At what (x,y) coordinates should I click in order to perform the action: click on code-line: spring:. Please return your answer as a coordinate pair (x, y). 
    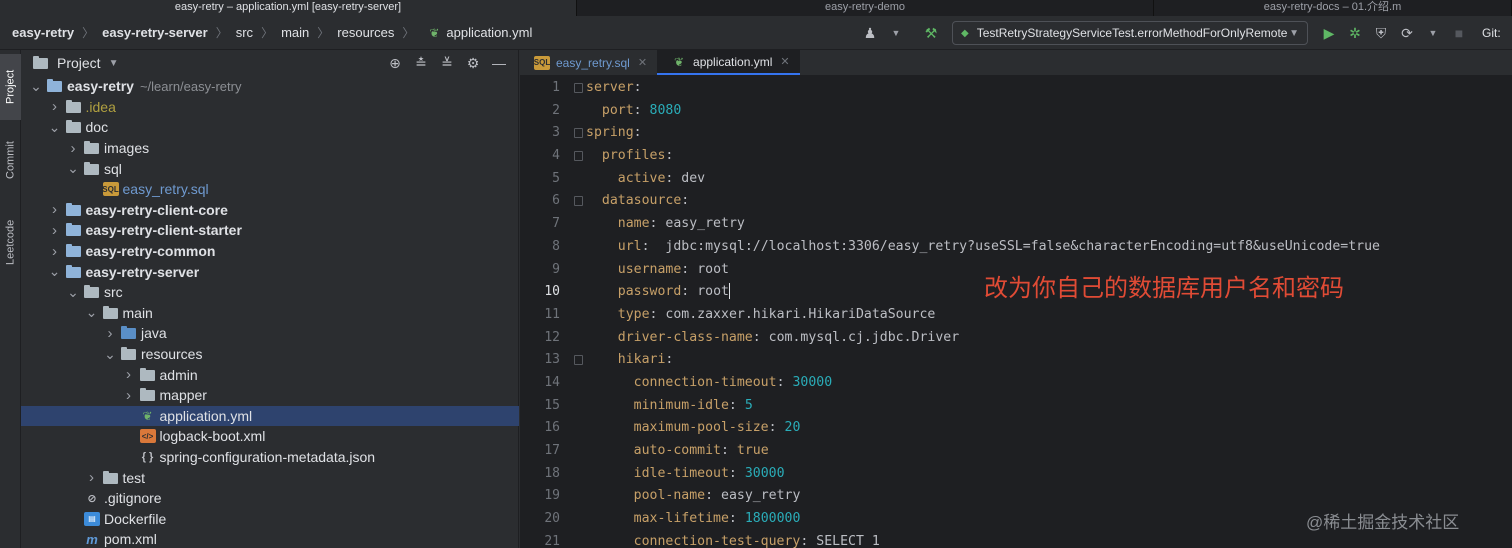
    Looking at the image, I should click on (1040, 133).